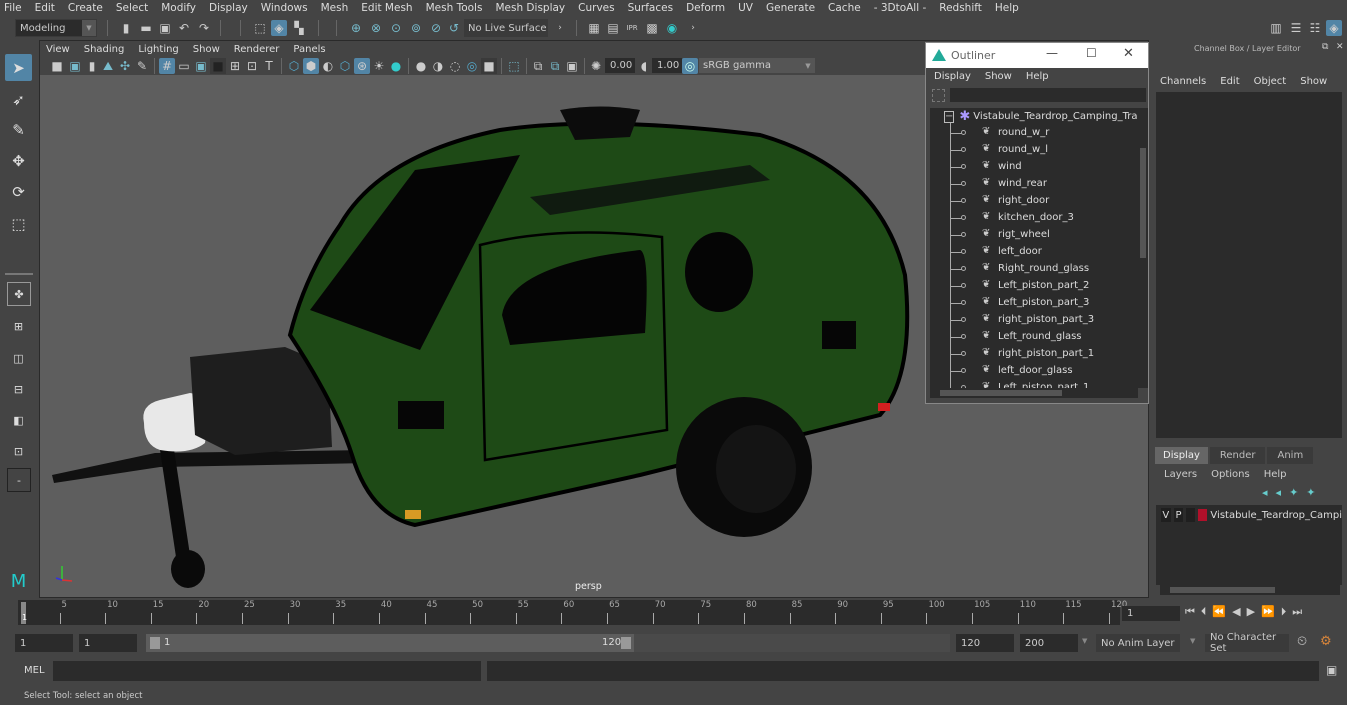 The width and height of the screenshot is (1347, 705). I want to click on layer-menu-options: Options, so click(1230, 474).